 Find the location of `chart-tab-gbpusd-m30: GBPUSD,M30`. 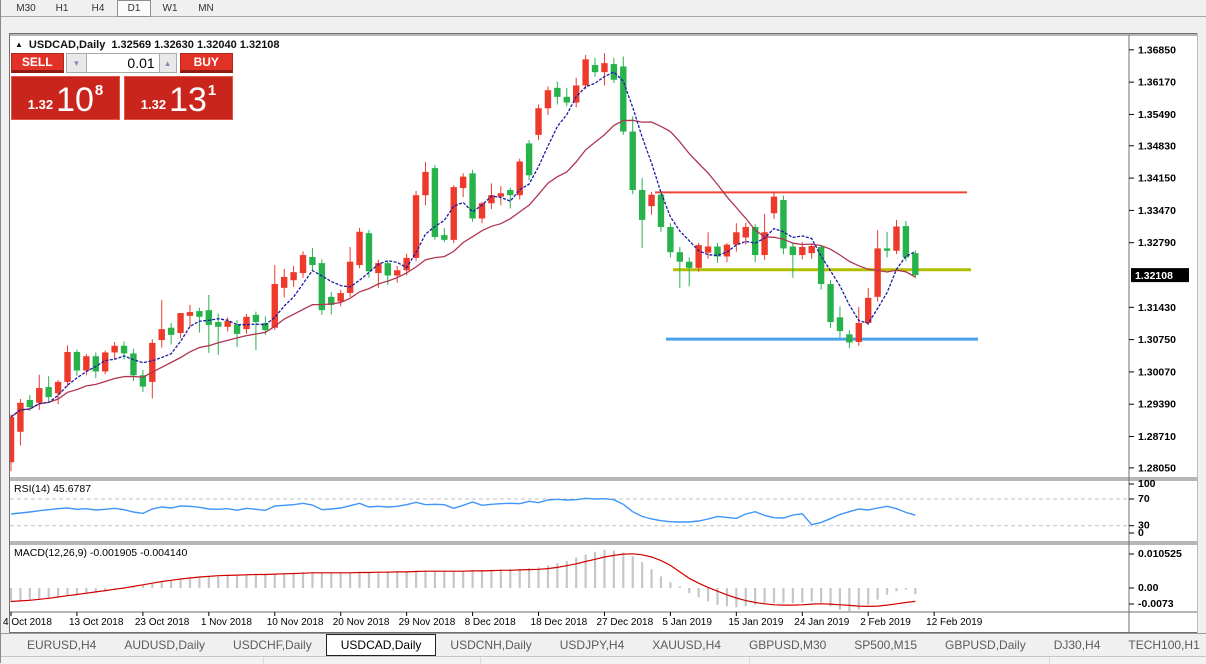

chart-tab-gbpusd-m30: GBPUSD,M30 is located at coordinates (787, 645).